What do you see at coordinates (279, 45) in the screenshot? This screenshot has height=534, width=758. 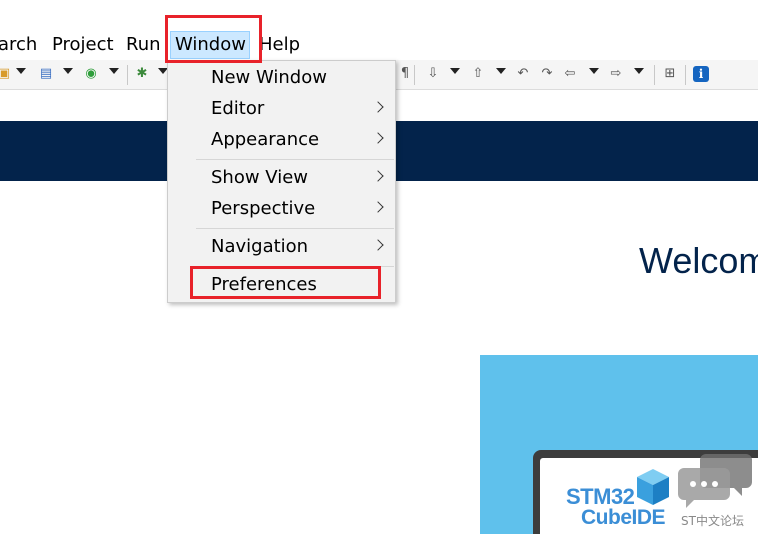 I see `menu-help: Help` at bounding box center [279, 45].